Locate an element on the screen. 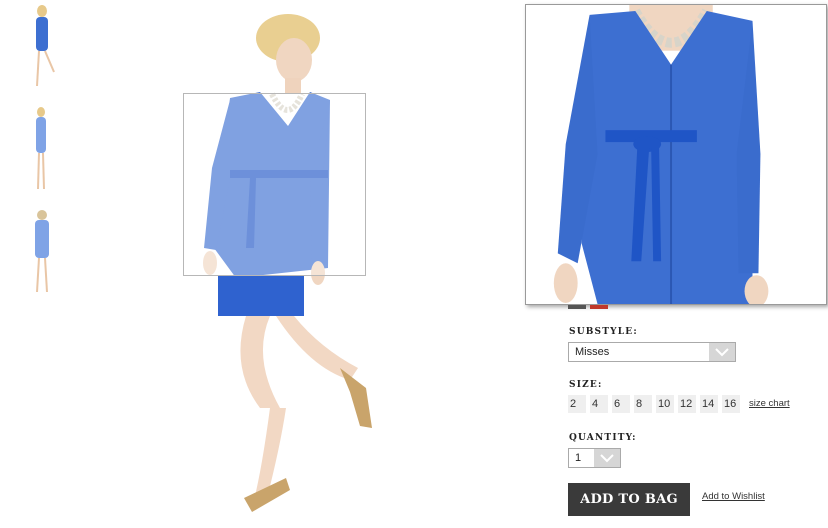 The image size is (828, 528). substyle-value: Misses is located at coordinates (592, 352).